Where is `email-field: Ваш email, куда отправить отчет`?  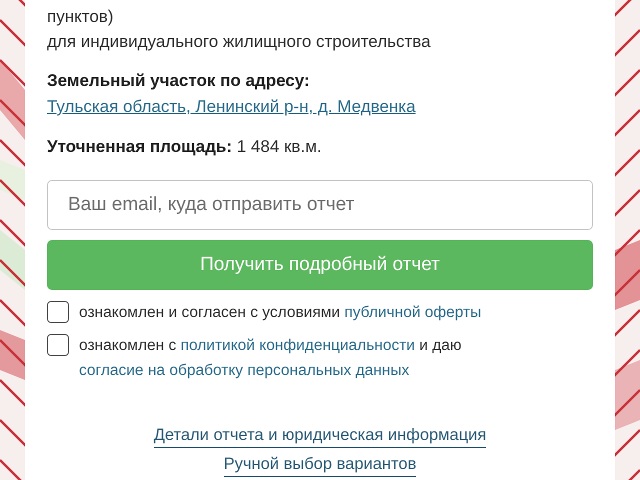 email-field: Ваш email, куда отправить отчет is located at coordinates (320, 205).